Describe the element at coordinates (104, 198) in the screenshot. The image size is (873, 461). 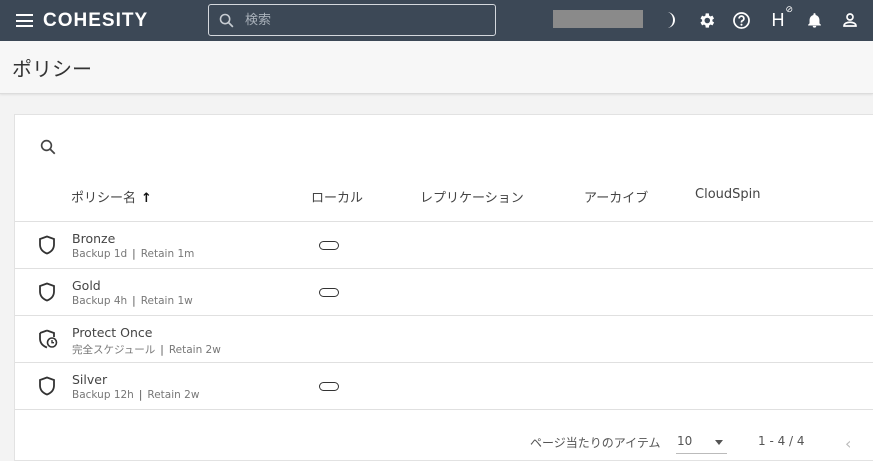
I see `column-header-policy-name-label: ポリシー名` at that location.